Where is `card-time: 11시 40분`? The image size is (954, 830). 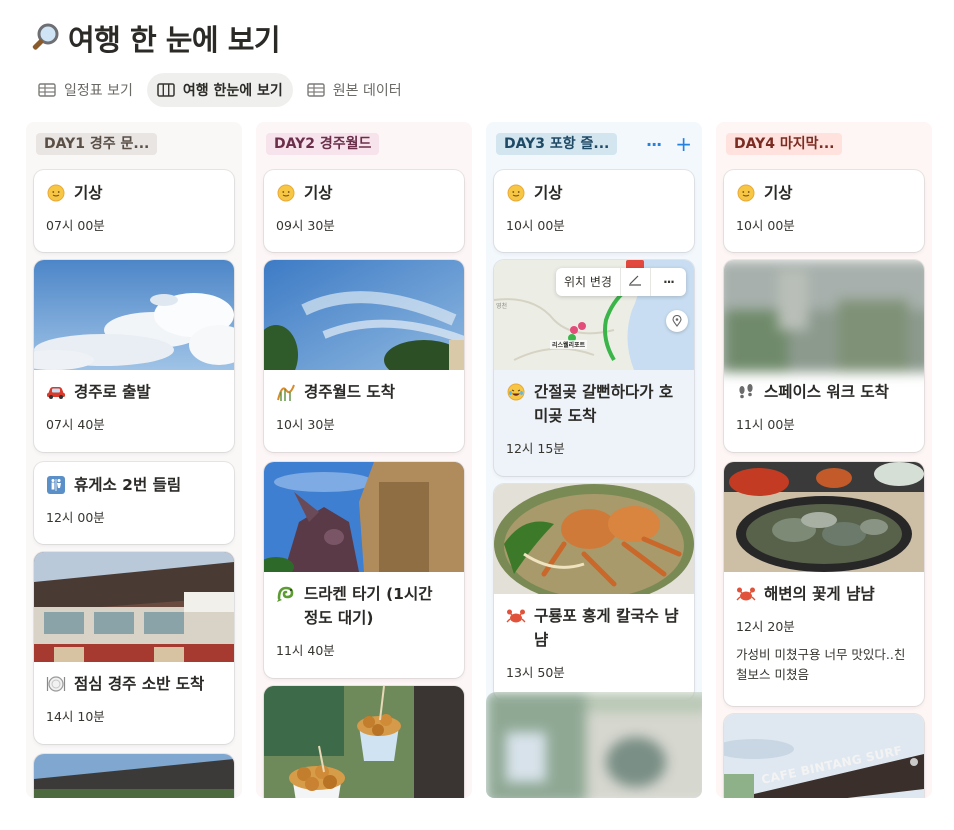
card-time: 11시 40분 is located at coordinates (305, 650).